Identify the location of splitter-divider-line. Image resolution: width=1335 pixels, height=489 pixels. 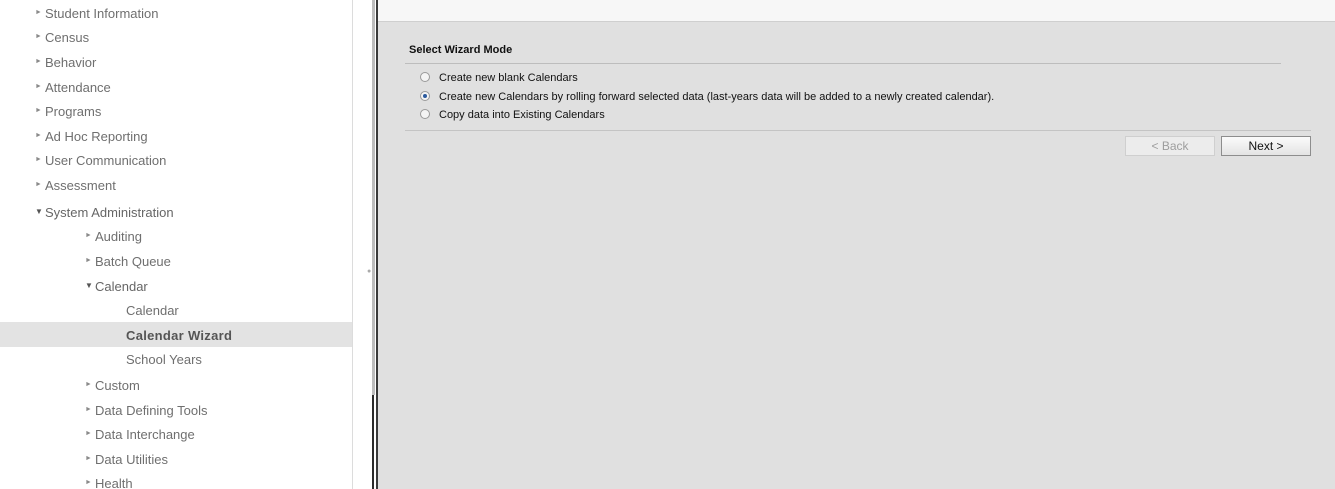
(373, 442).